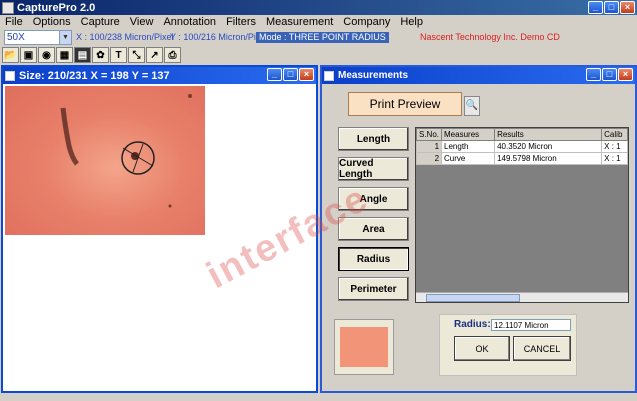 The height and width of the screenshot is (401, 637). I want to click on table-cell: 1, so click(429, 146).